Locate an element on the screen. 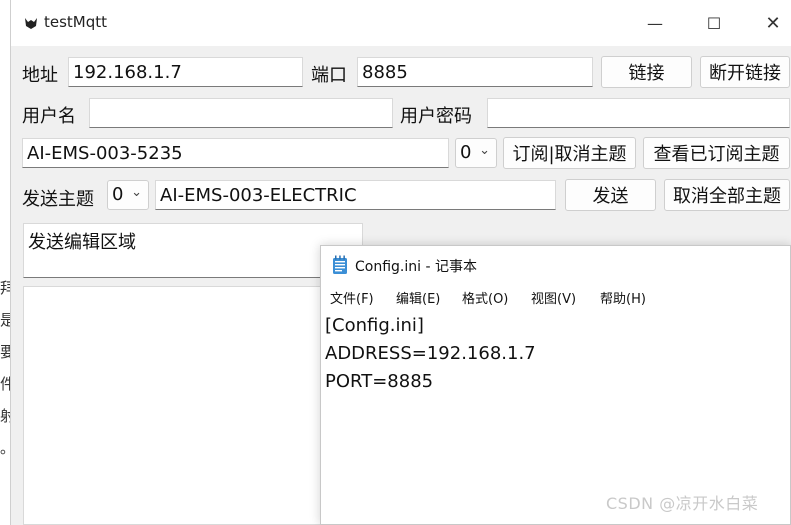 This screenshot has height=525, width=791. app-icon is located at coordinates (31, 23).